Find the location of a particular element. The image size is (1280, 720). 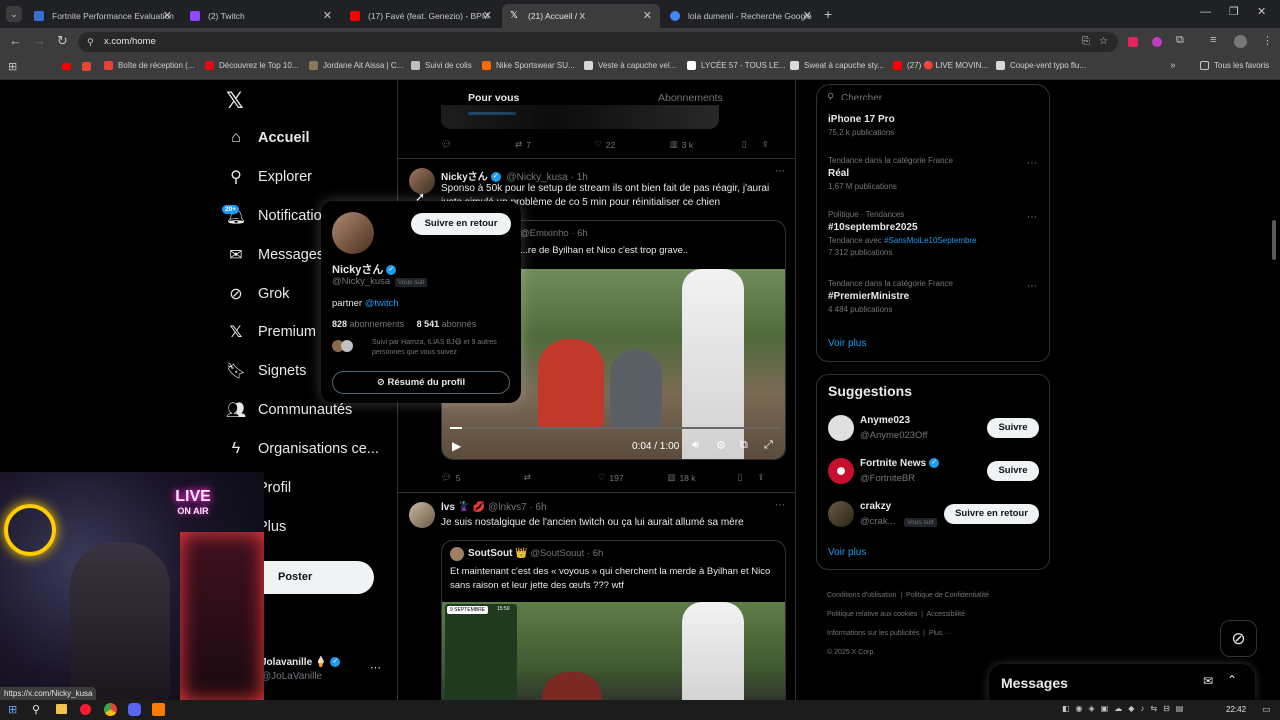

install-icon: ⎘ is located at coordinates (1086, 42).